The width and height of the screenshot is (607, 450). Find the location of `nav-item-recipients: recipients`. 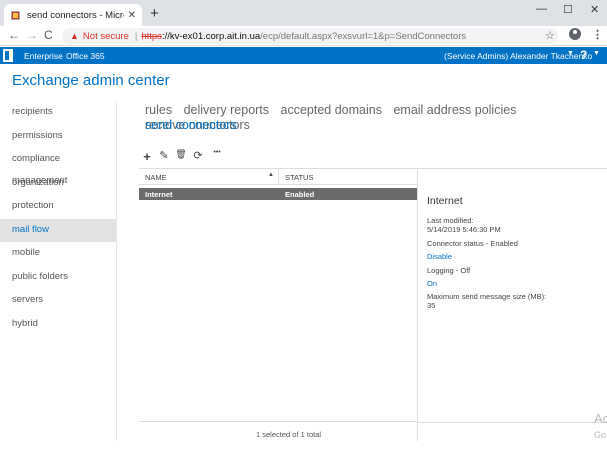

nav-item-recipients: recipients is located at coordinates (58, 113).